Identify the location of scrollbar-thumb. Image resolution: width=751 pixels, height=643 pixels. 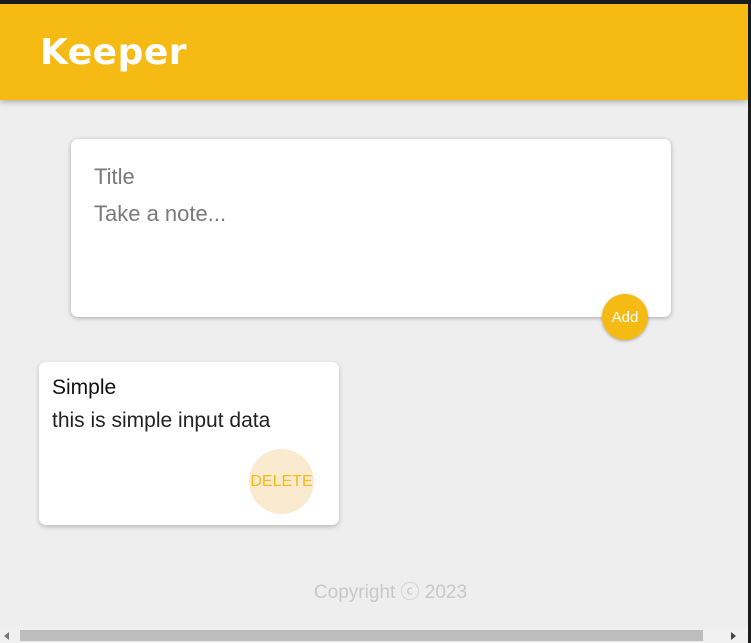
(361, 635).